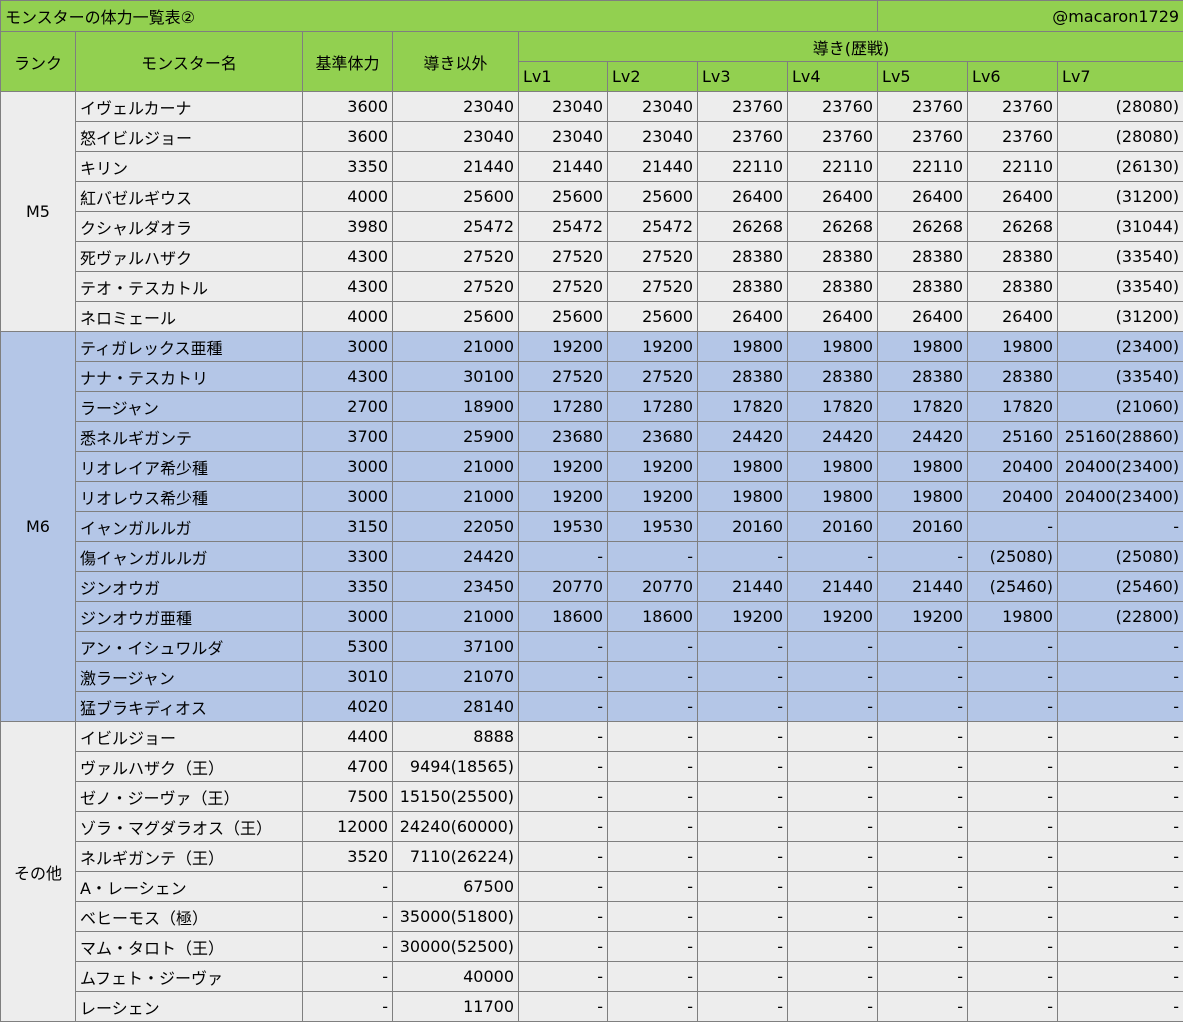  I want to click on lv4-hp-cell: 19800, so click(833, 467).